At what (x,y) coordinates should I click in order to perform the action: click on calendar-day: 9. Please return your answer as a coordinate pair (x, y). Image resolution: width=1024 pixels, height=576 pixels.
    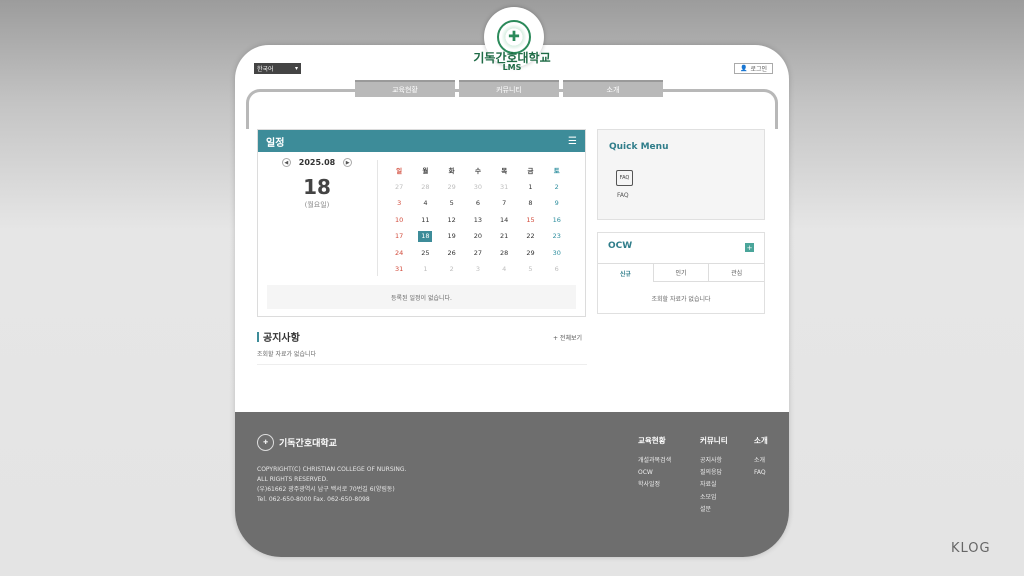
    Looking at the image, I should click on (557, 203).